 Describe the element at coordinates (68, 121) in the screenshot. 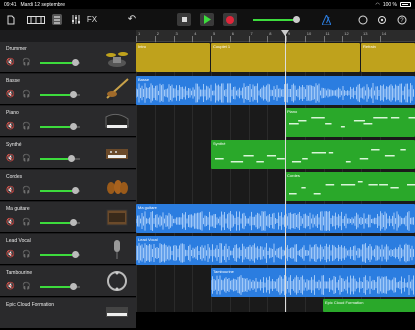

I see `track-header: Piano 🔇 🎧` at that location.